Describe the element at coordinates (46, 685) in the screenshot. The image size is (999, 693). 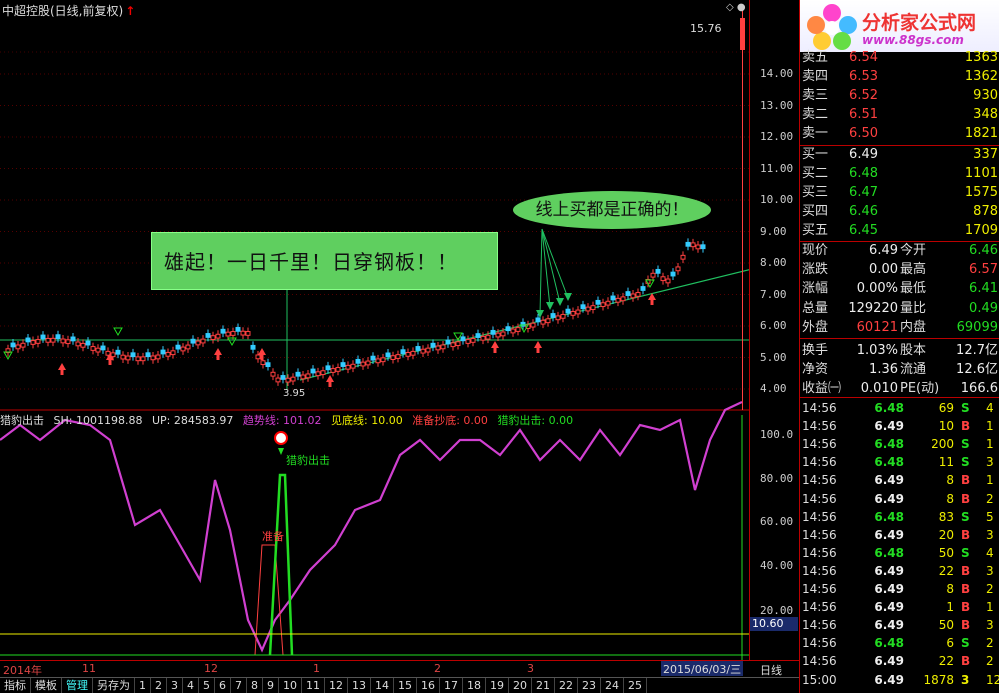
I see `tab-template: 模板` at that location.